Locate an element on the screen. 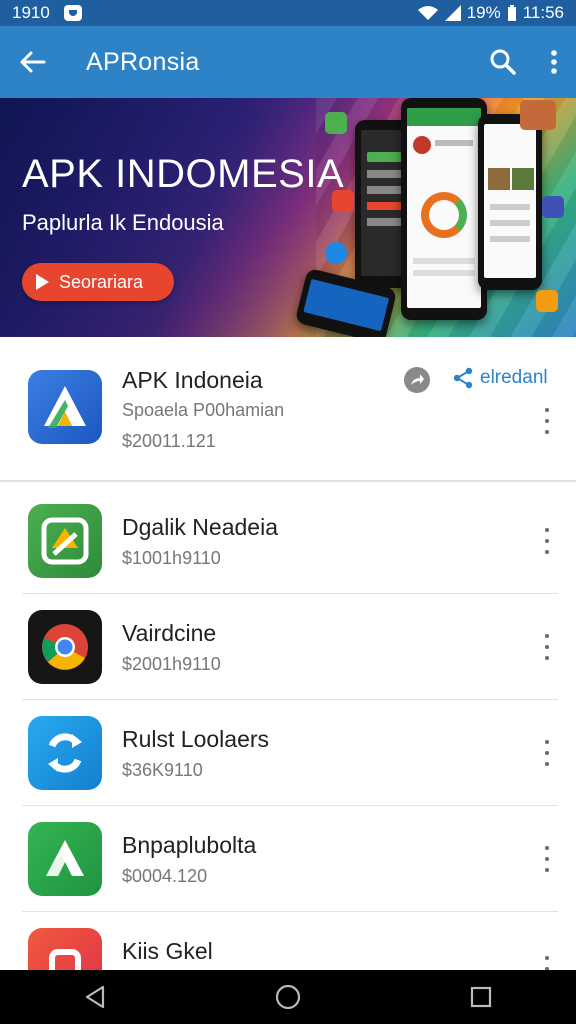  app-price: $36K9110 is located at coordinates (162, 770).